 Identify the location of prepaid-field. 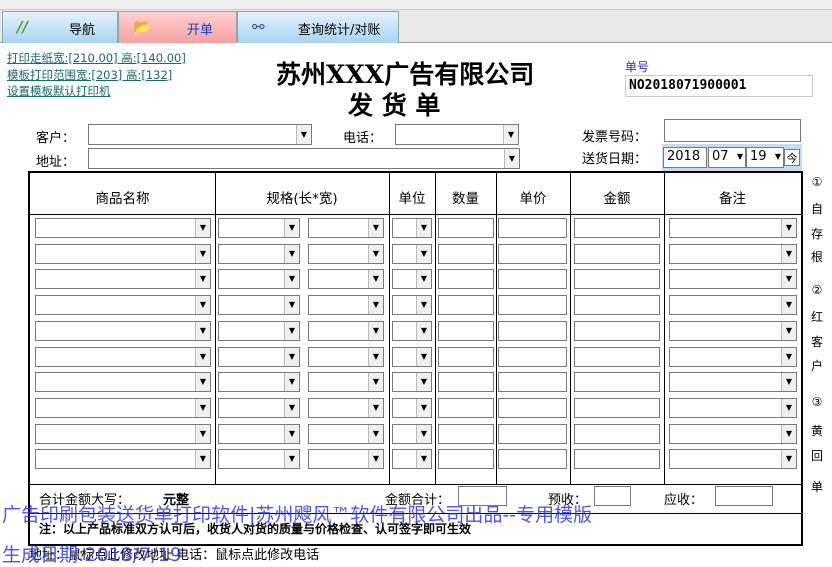
(612, 496).